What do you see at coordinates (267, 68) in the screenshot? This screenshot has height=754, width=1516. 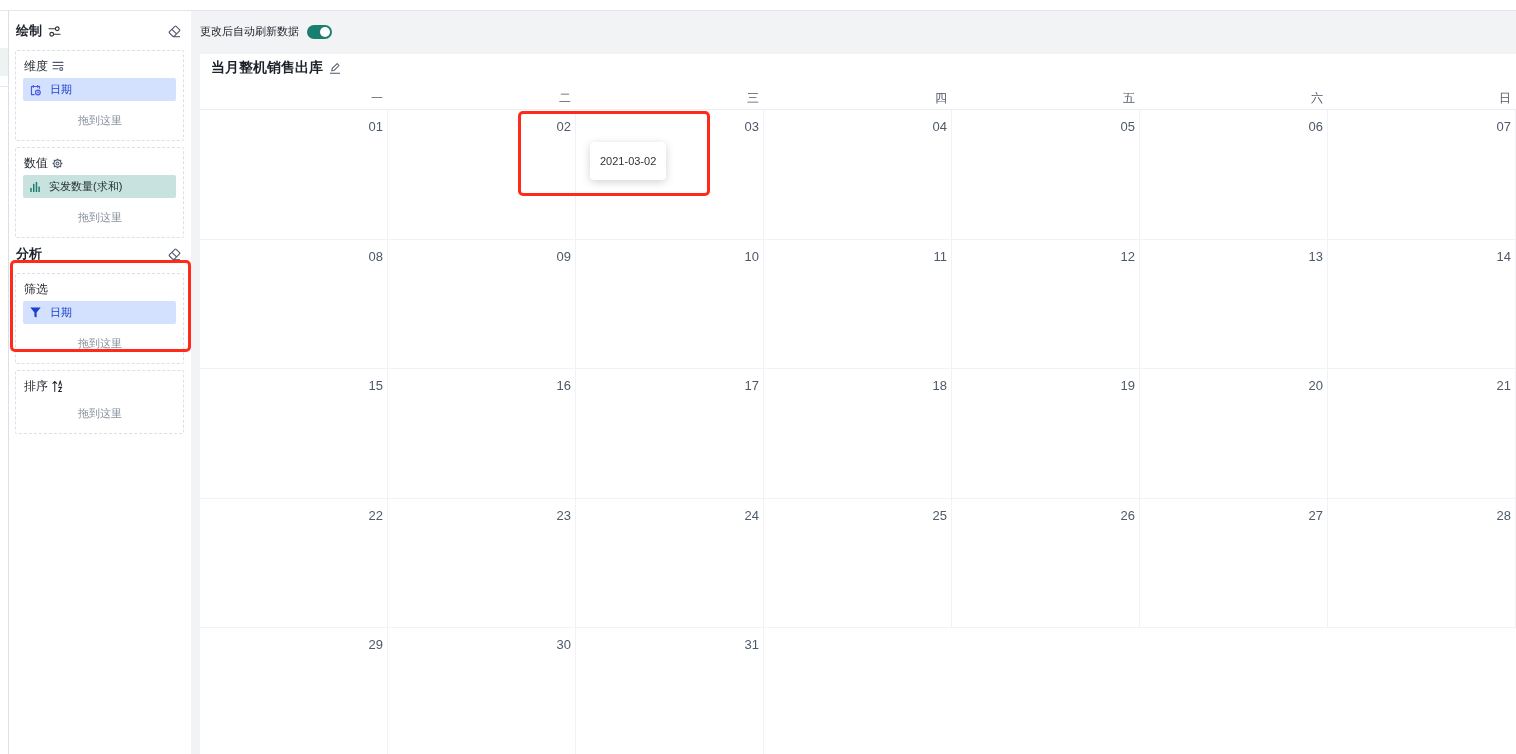 I see `chart-title: 当月整机销售出库` at bounding box center [267, 68].